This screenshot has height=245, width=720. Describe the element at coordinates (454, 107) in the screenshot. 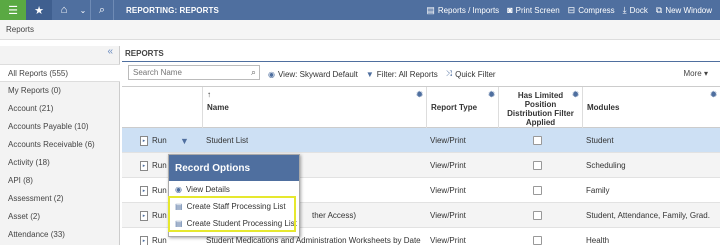

I see `column-label: Report Type` at that location.